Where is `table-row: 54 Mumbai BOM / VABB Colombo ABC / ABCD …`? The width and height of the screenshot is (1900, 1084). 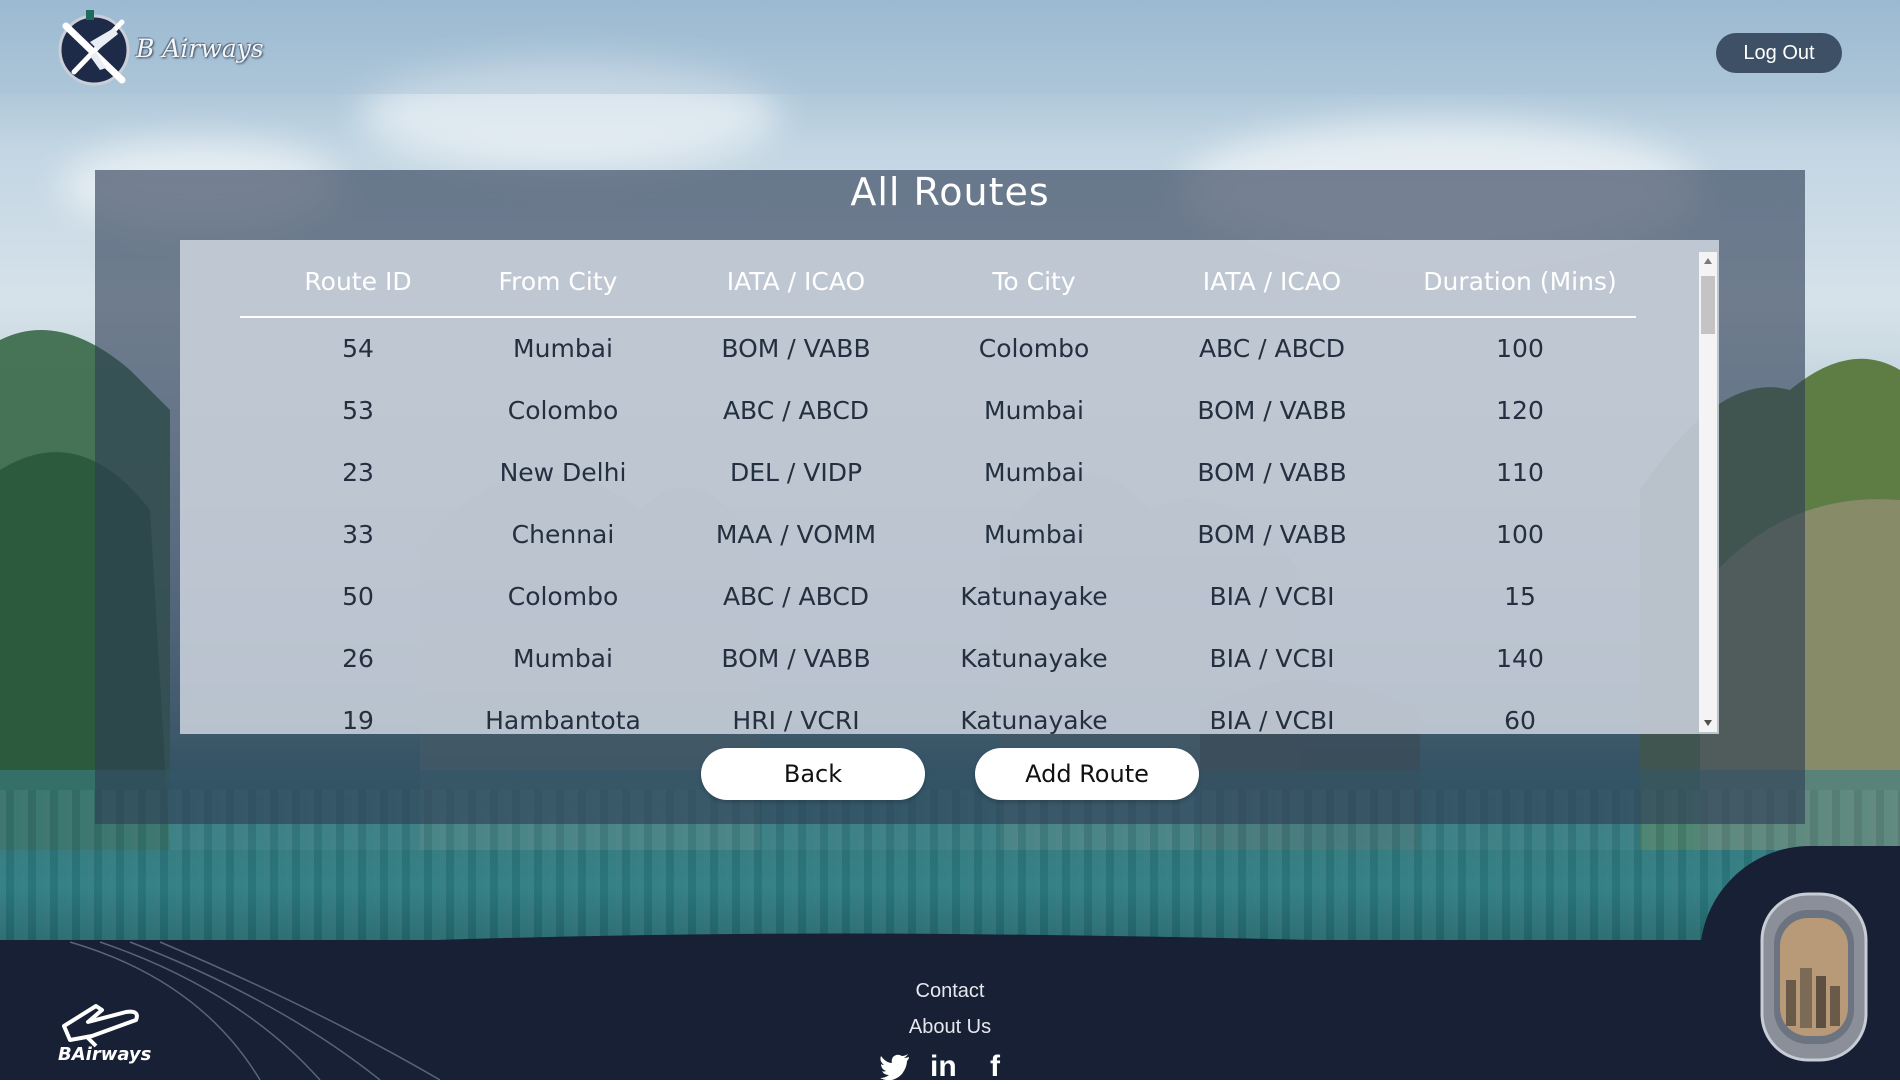
table-row: 54 Mumbai BOM / VABB Colombo ABC / ABCD … is located at coordinates (949, 349).